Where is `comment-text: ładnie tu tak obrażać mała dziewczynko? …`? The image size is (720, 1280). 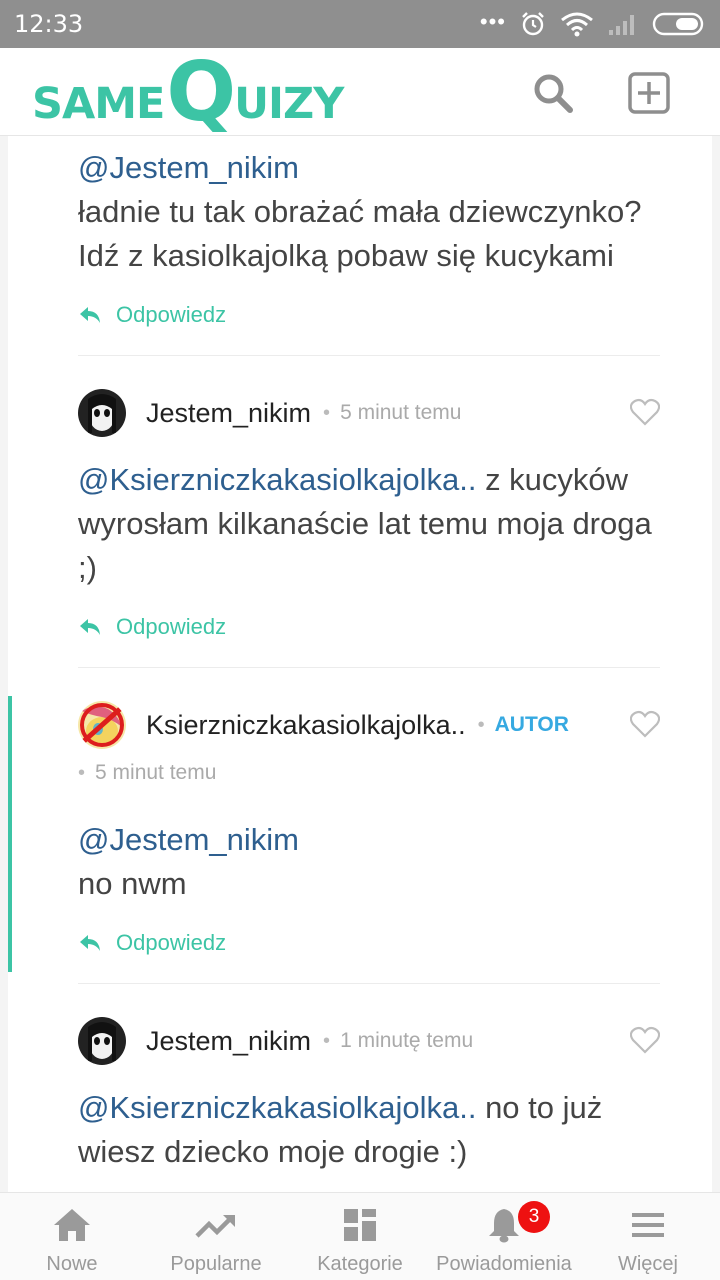
comment-text: ładnie tu tak obrażać mała dziewczynko? … is located at coordinates (360, 233).